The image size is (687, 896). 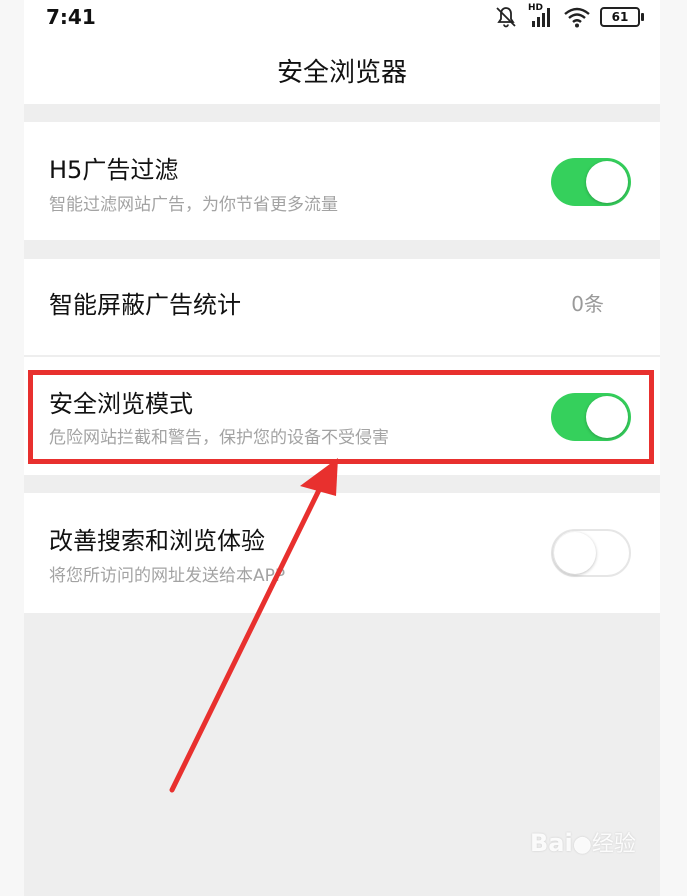 I want to click on watermark-brand: Bai, so click(x=551, y=843).